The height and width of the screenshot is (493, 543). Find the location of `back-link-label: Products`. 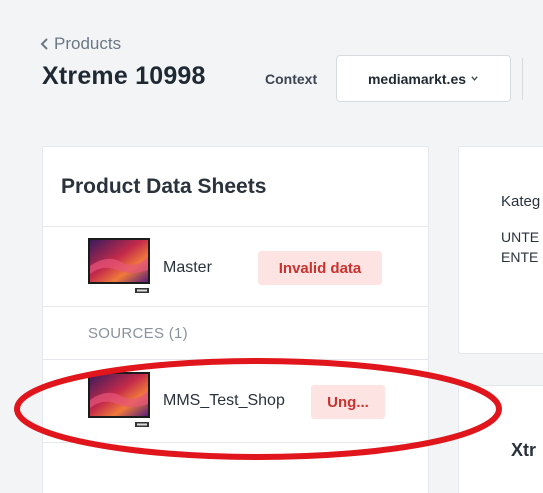

back-link-label: Products is located at coordinates (88, 43).